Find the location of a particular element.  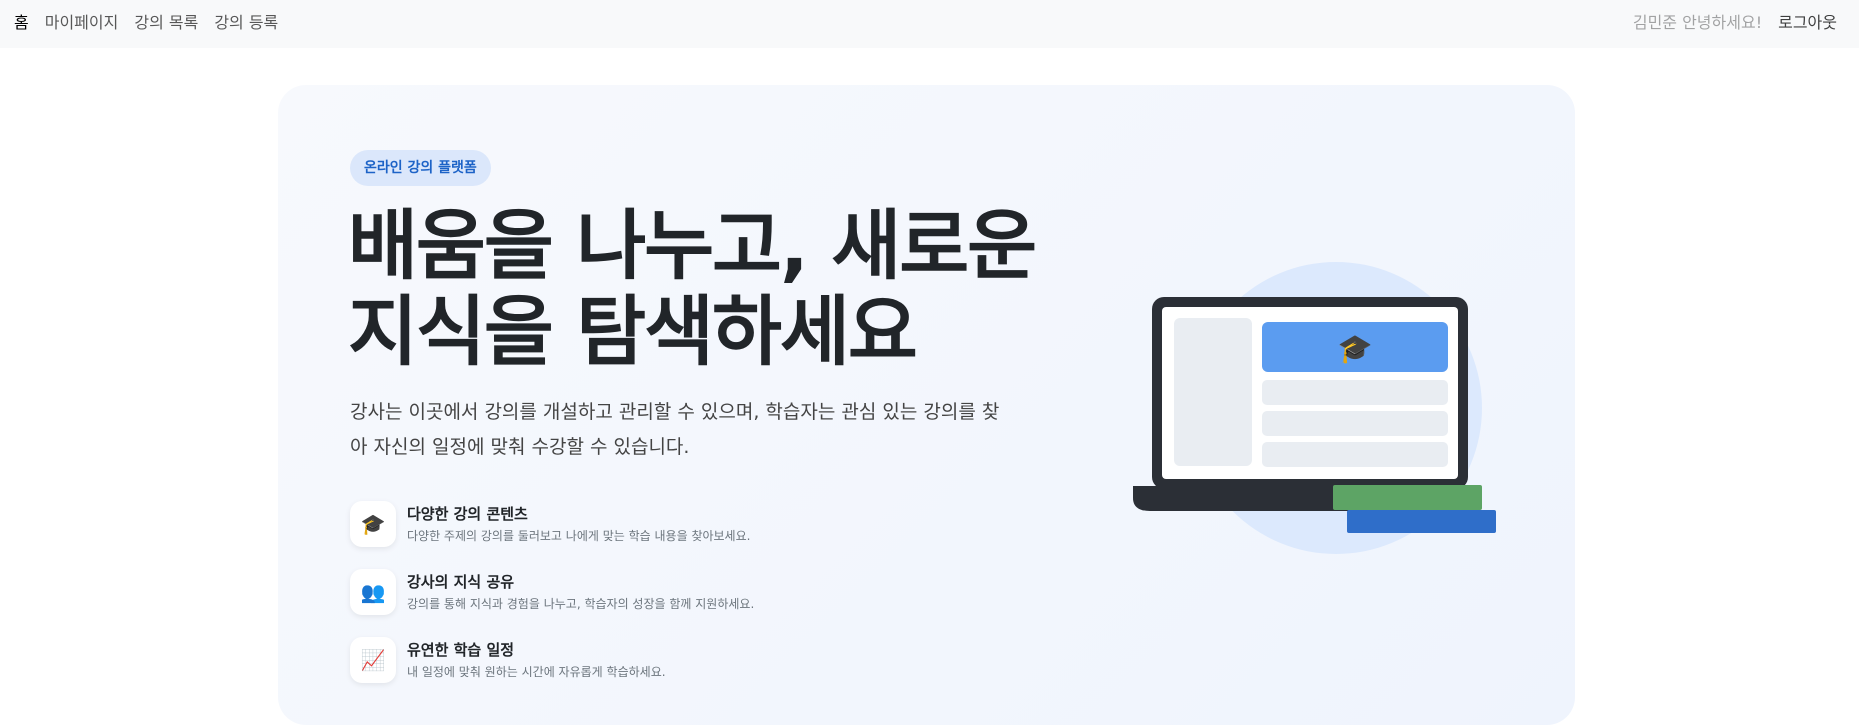

nav-course-list-link: 강의 목록 is located at coordinates (166, 21).